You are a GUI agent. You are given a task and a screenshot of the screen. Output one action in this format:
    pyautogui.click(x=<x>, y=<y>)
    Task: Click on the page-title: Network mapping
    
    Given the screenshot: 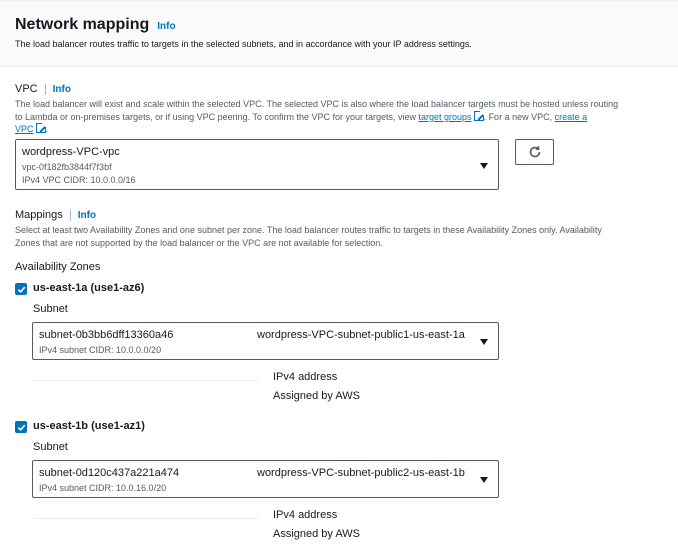 What is the action you would take?
    pyautogui.click(x=82, y=24)
    